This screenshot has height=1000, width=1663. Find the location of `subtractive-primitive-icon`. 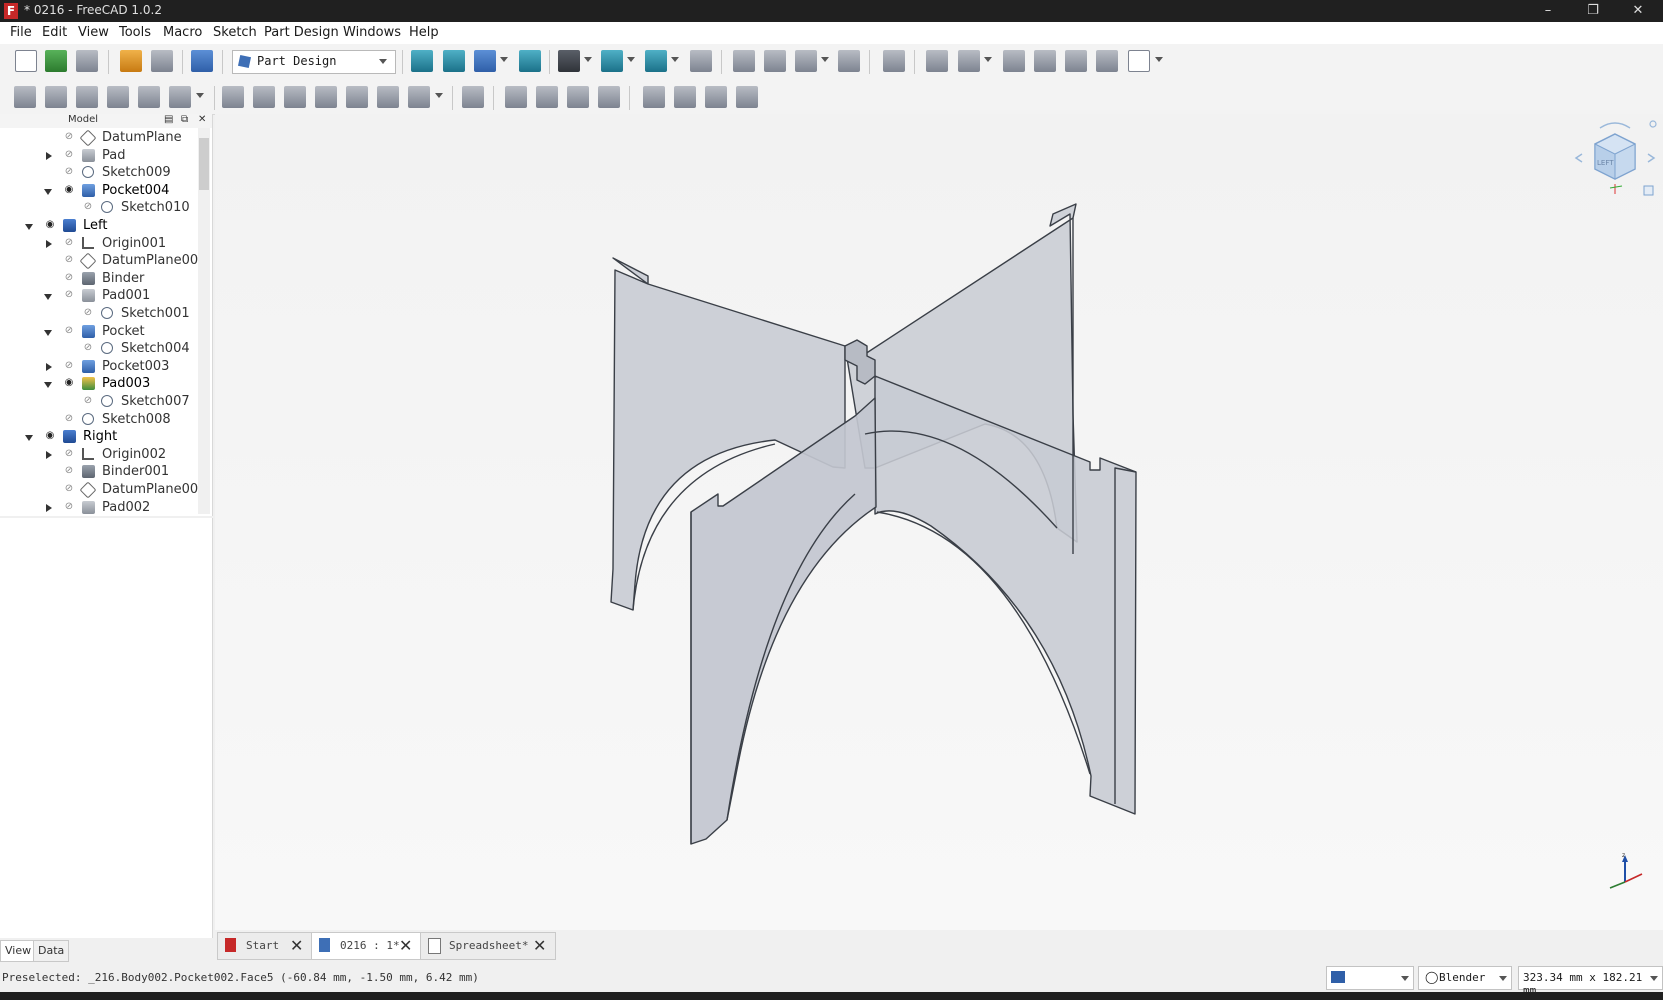

subtractive-primitive-icon is located at coordinates (419, 97).